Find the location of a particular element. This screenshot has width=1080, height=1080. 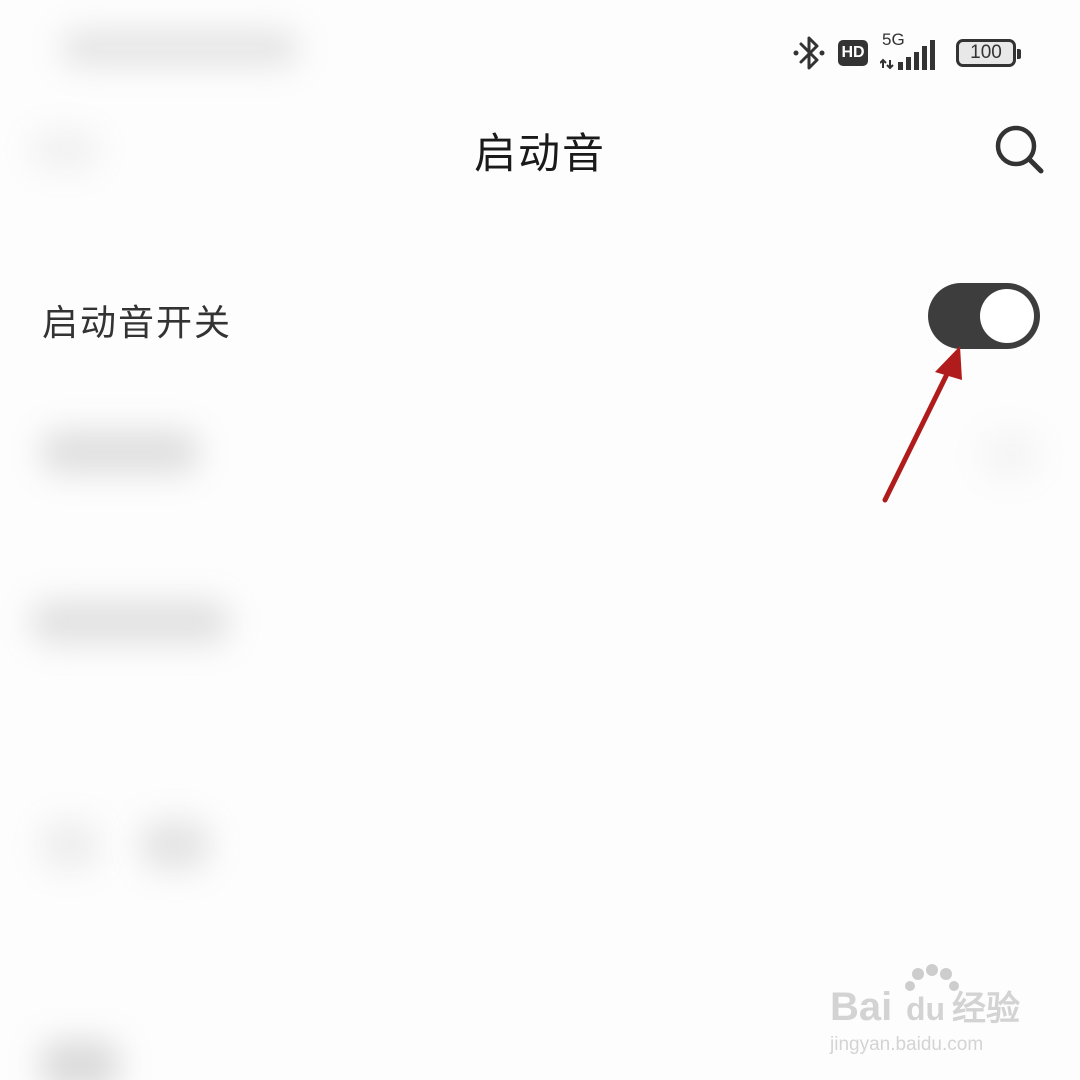

watermark-brand: Bai is located at coordinates (861, 1007).